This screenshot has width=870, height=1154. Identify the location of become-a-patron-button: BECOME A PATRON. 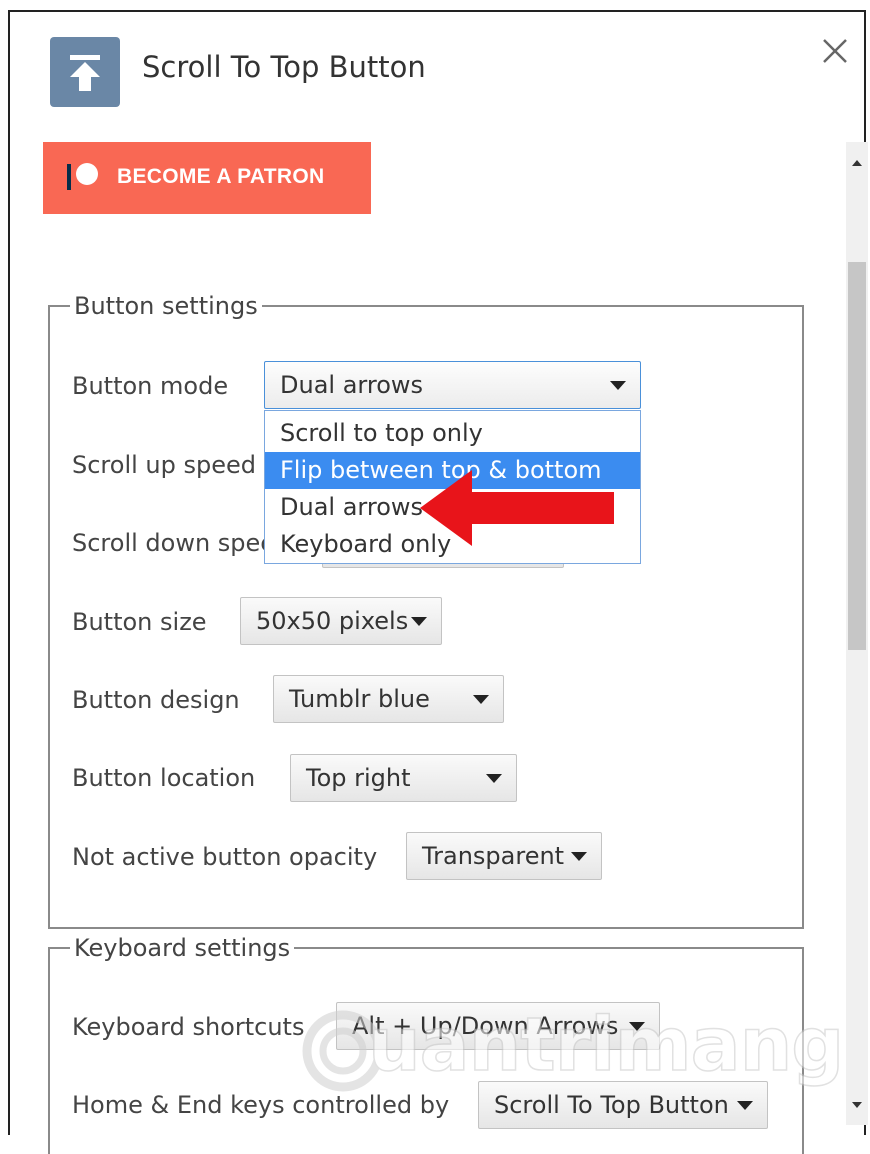
(207, 178).